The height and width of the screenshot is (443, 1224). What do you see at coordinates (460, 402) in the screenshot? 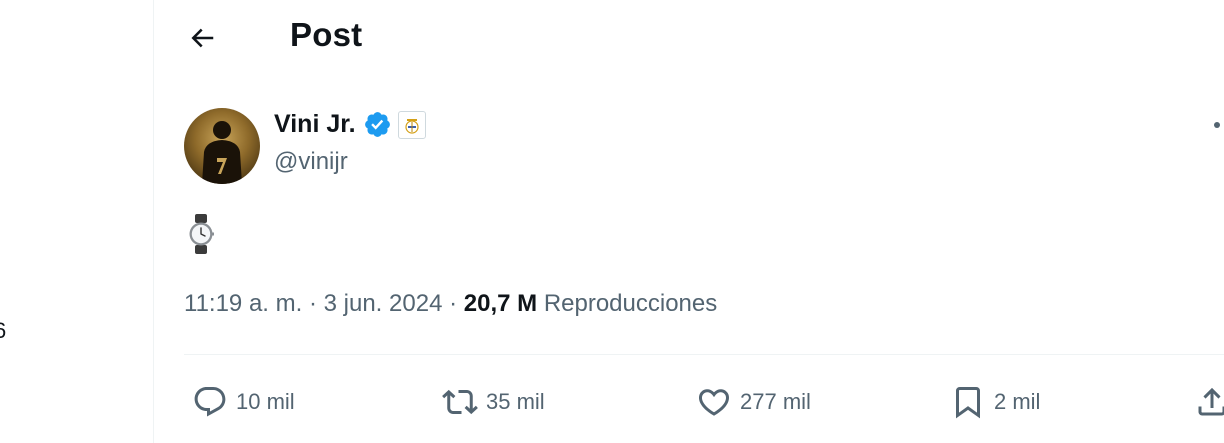
I see `repost-icon` at bounding box center [460, 402].